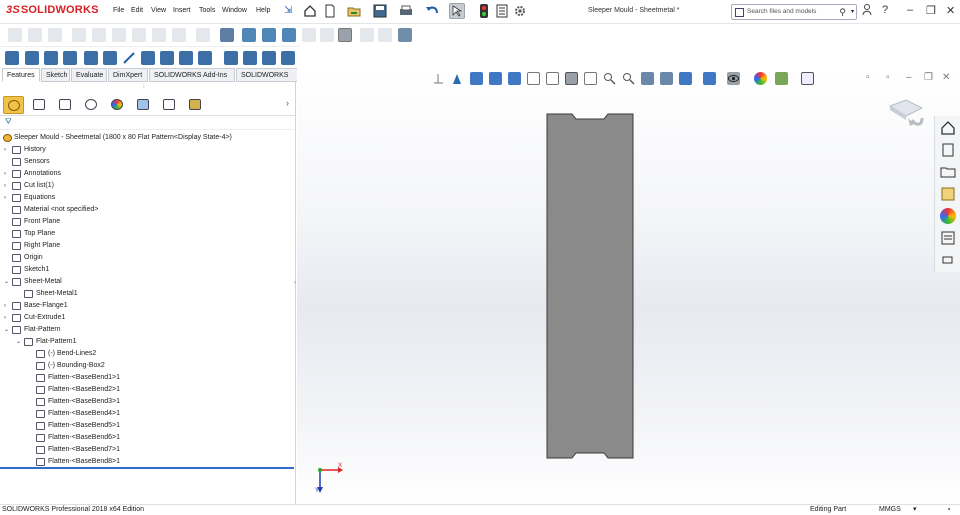 The width and height of the screenshot is (960, 515). Describe the element at coordinates (330, 11) in the screenshot. I see `new-document-icon` at that location.